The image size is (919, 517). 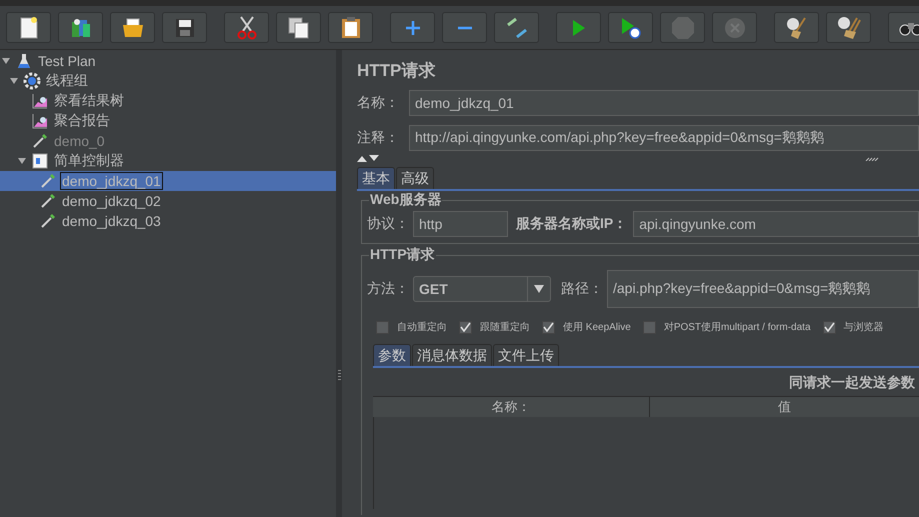 What do you see at coordinates (378, 103) in the screenshot?
I see `field-label: 名称：` at bounding box center [378, 103].